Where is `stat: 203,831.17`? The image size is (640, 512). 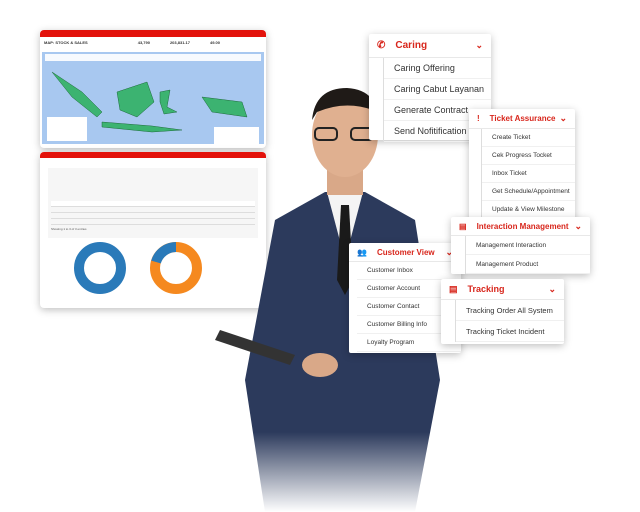 stat: 203,831.17 is located at coordinates (179, 42).